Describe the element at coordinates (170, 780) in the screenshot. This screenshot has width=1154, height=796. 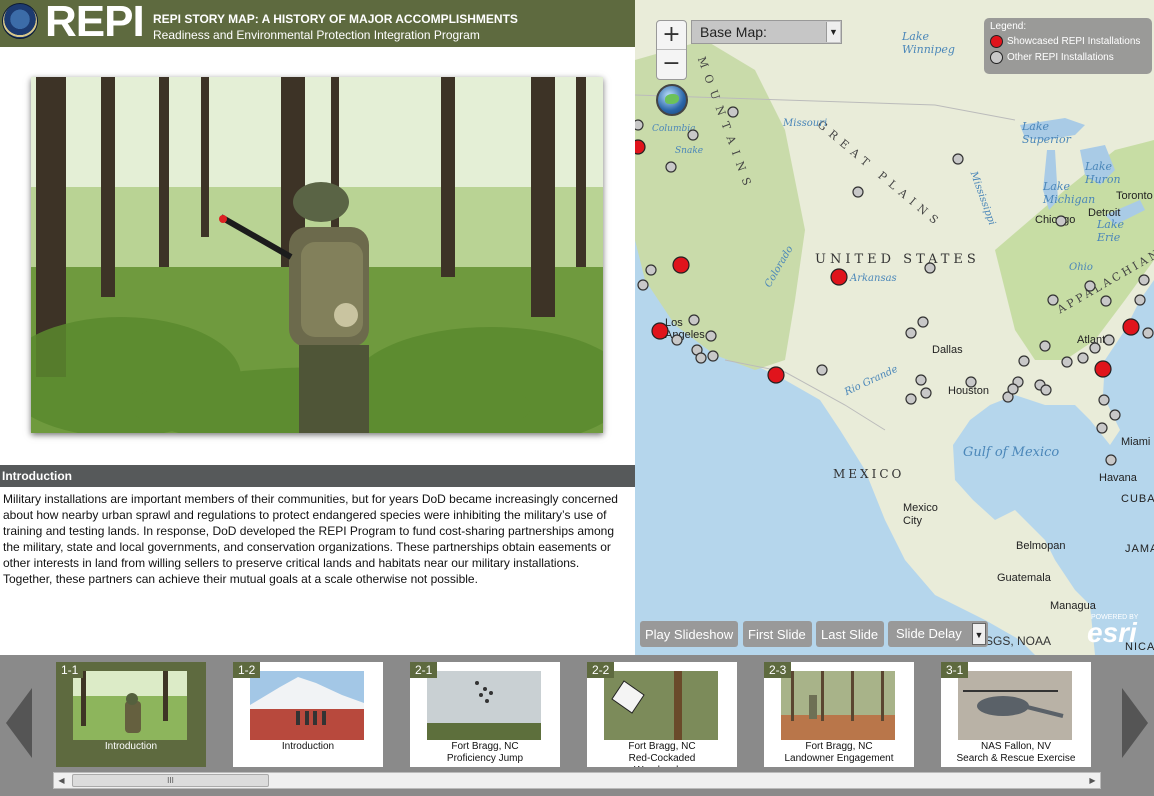
I see `scrollbar-grip: III` at that location.